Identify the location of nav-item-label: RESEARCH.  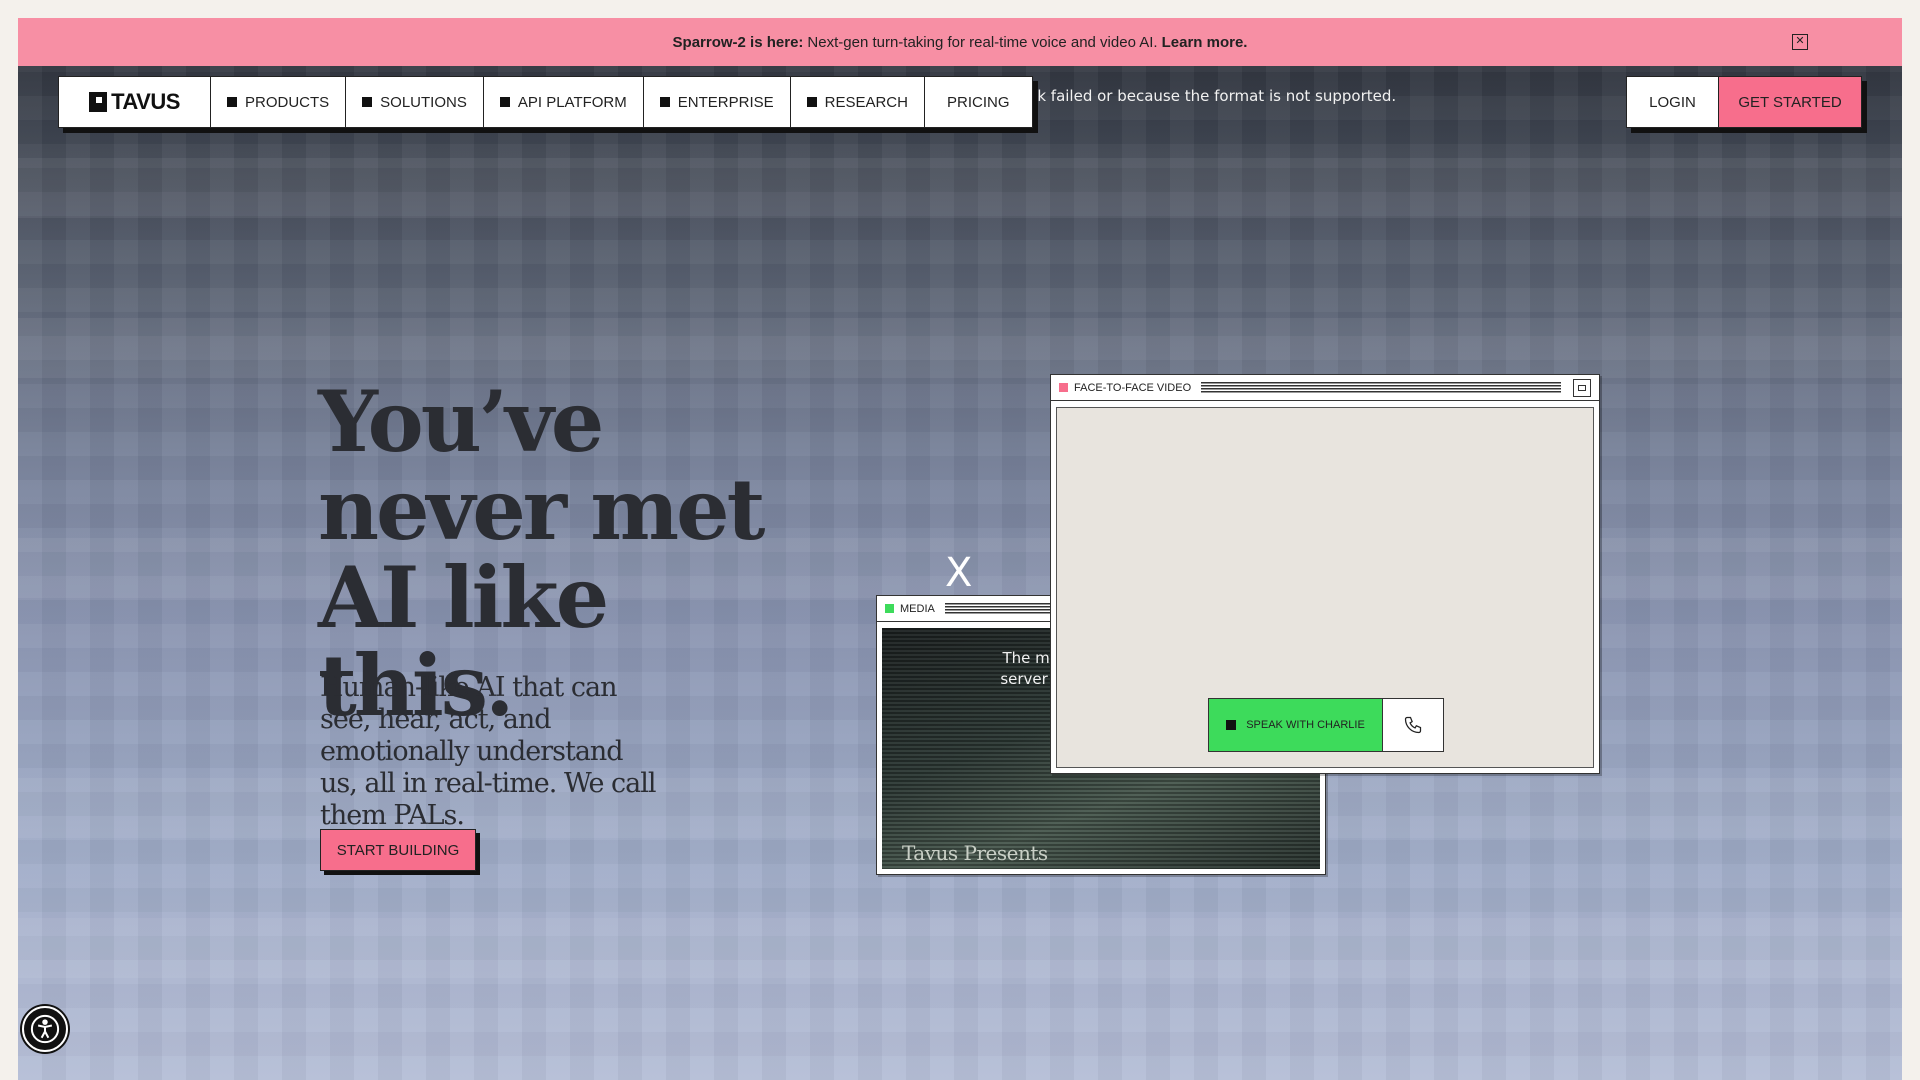
(866, 102).